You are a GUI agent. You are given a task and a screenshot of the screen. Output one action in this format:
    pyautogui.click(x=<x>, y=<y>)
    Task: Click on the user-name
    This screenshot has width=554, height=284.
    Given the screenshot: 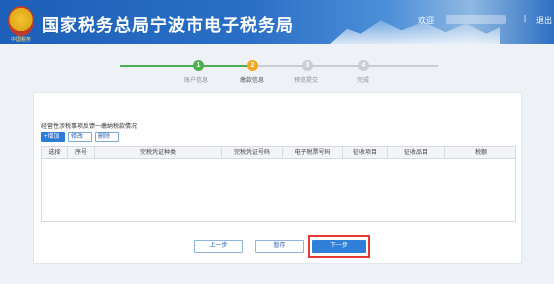 What is the action you would take?
    pyautogui.click(x=476, y=19)
    